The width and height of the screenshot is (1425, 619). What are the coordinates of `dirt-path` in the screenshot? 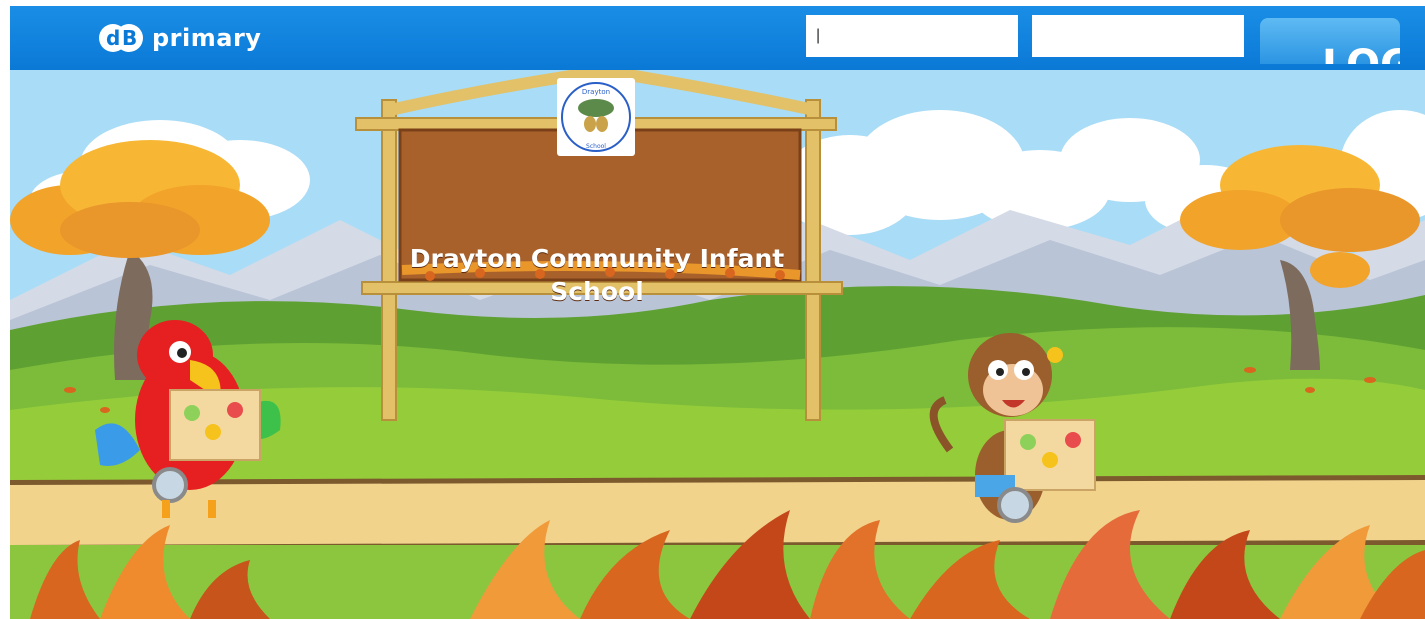 It's located at (717, 512).